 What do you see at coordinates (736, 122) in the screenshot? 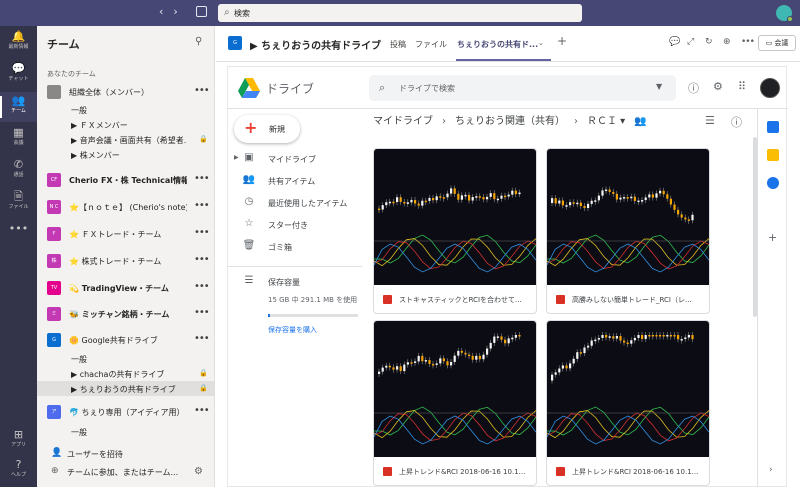
I see `details-icon: ⓘ` at bounding box center [736, 122].